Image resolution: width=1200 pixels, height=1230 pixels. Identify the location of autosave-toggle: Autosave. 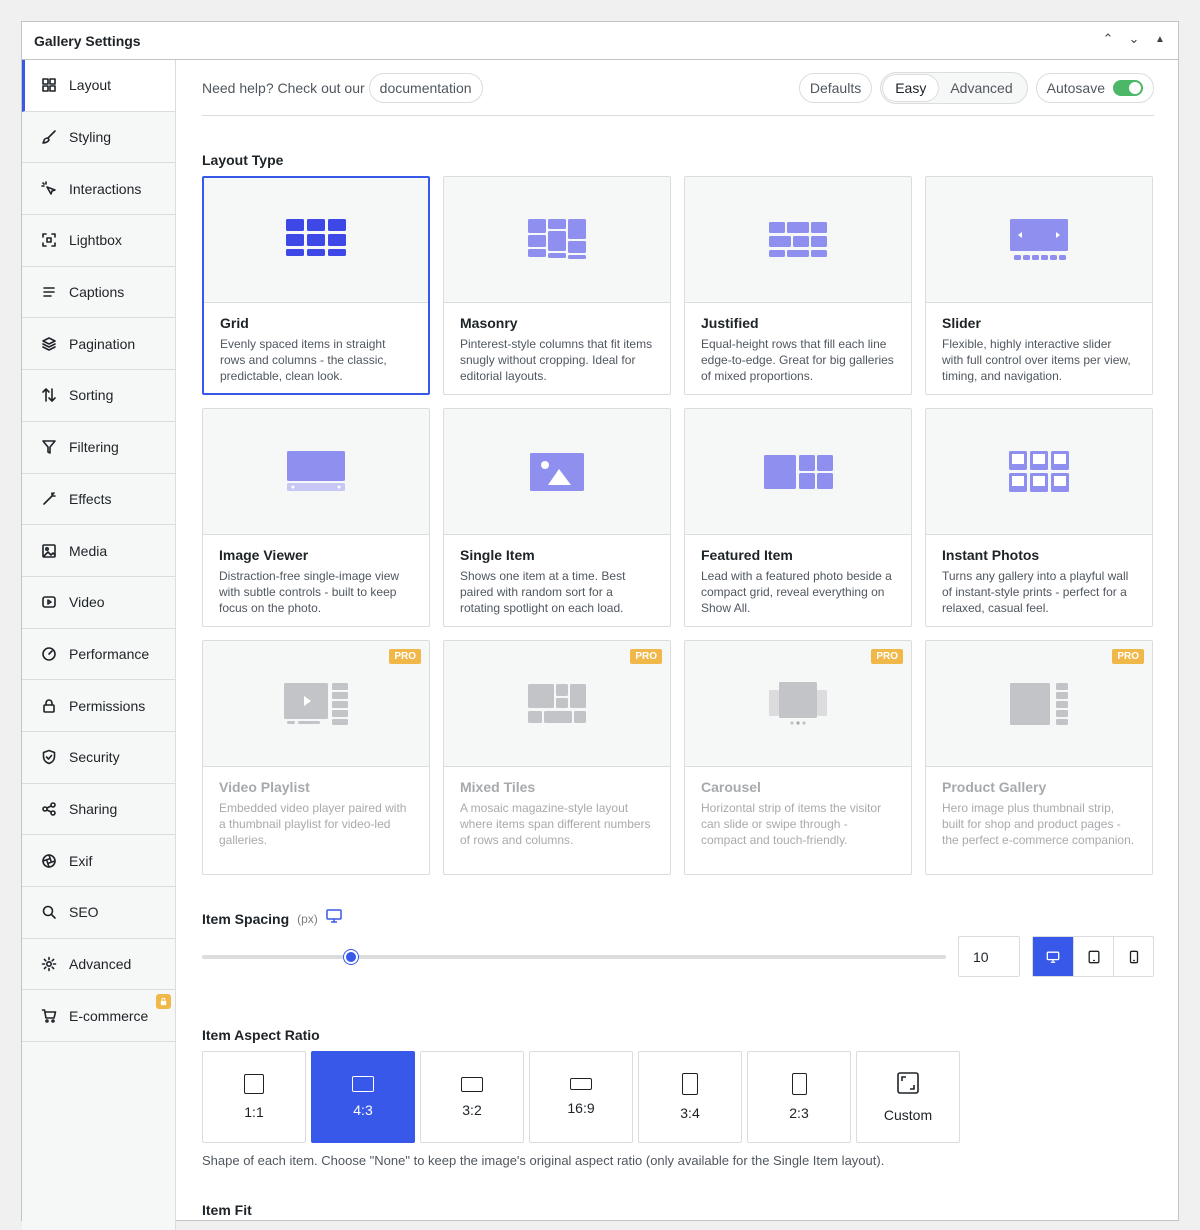
(1094, 87).